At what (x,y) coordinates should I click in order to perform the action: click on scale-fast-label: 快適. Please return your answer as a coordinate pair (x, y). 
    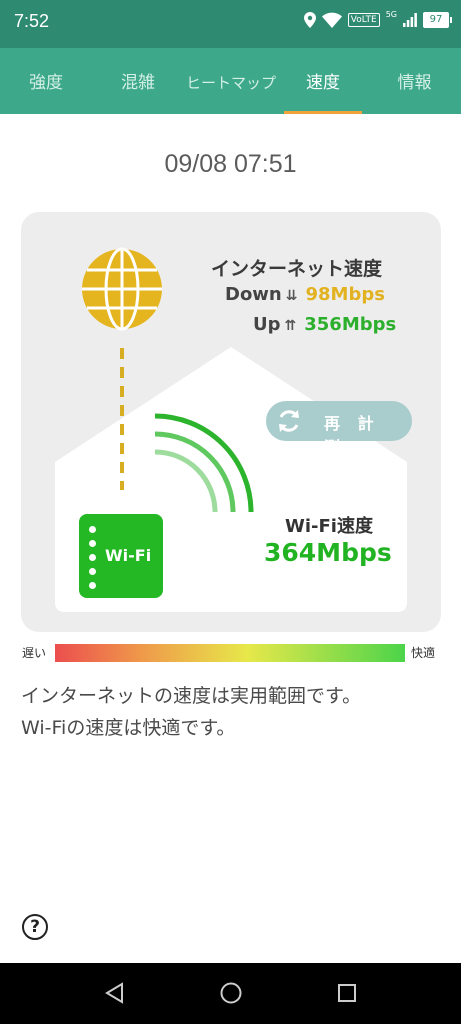
    Looking at the image, I should click on (423, 653).